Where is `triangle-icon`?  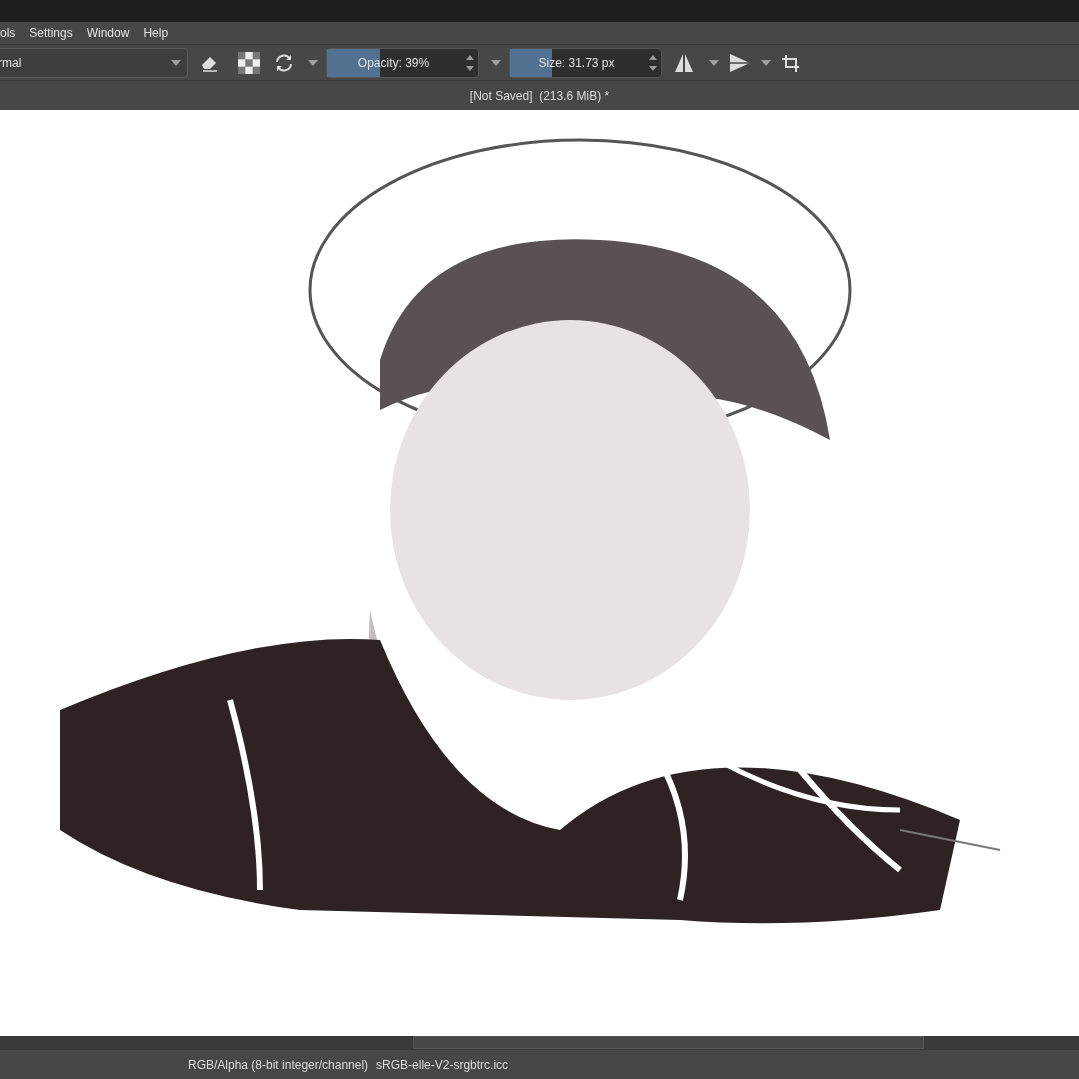
triangle-icon is located at coordinates (740, 62).